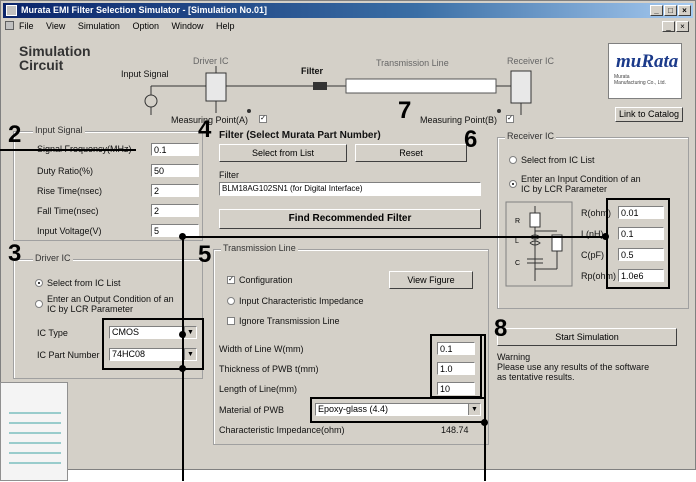 The height and width of the screenshot is (482, 696). Describe the element at coordinates (517, 263) in the screenshot. I see `svg-text: C` at that location.